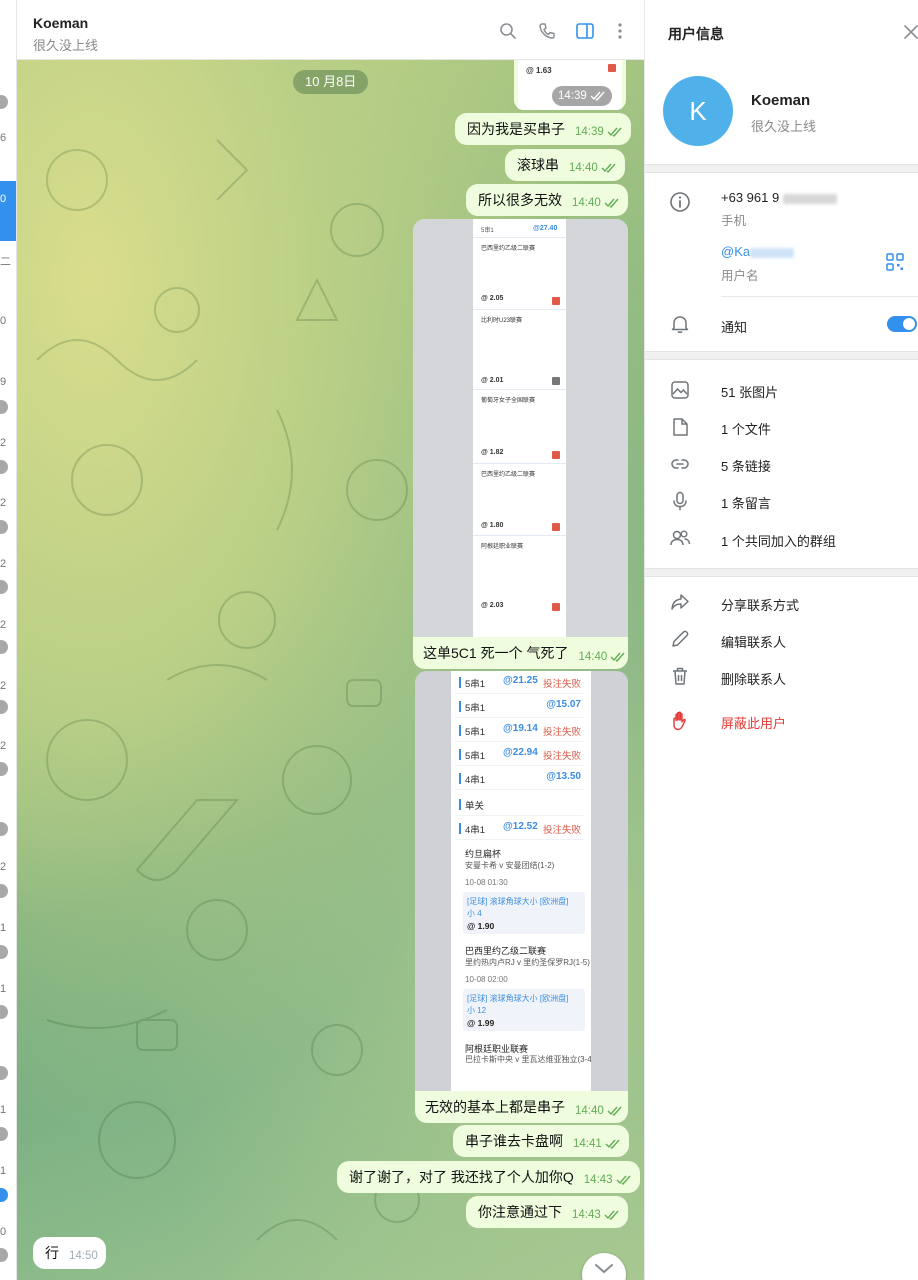 The width and height of the screenshot is (918, 1280). I want to click on image-message: @ 1.63 14:39, so click(570, 85).